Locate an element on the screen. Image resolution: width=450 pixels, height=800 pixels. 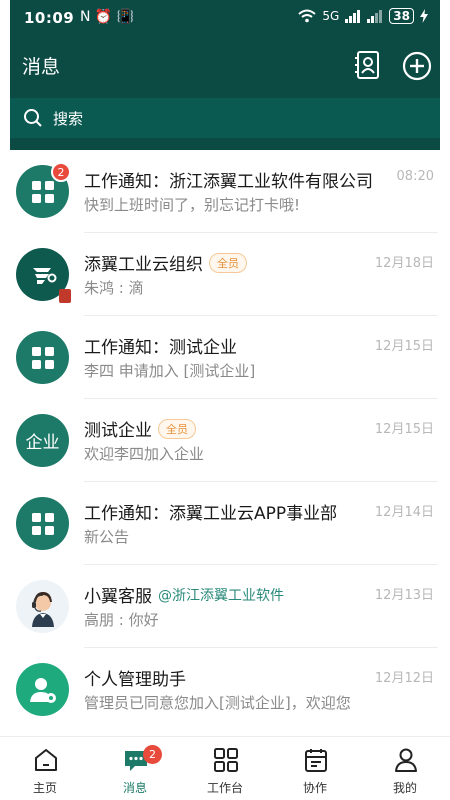
logo-icon is located at coordinates (44, 275).